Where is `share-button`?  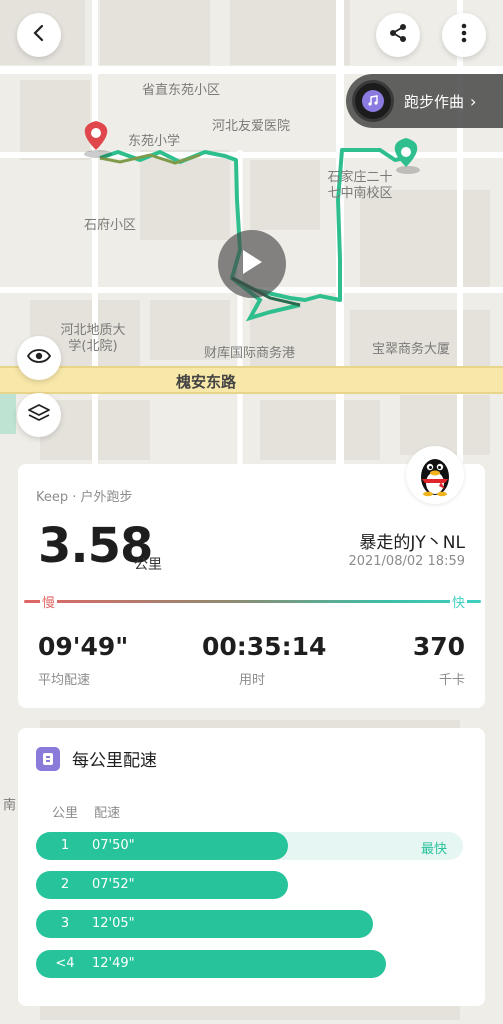
share-button is located at coordinates (398, 35).